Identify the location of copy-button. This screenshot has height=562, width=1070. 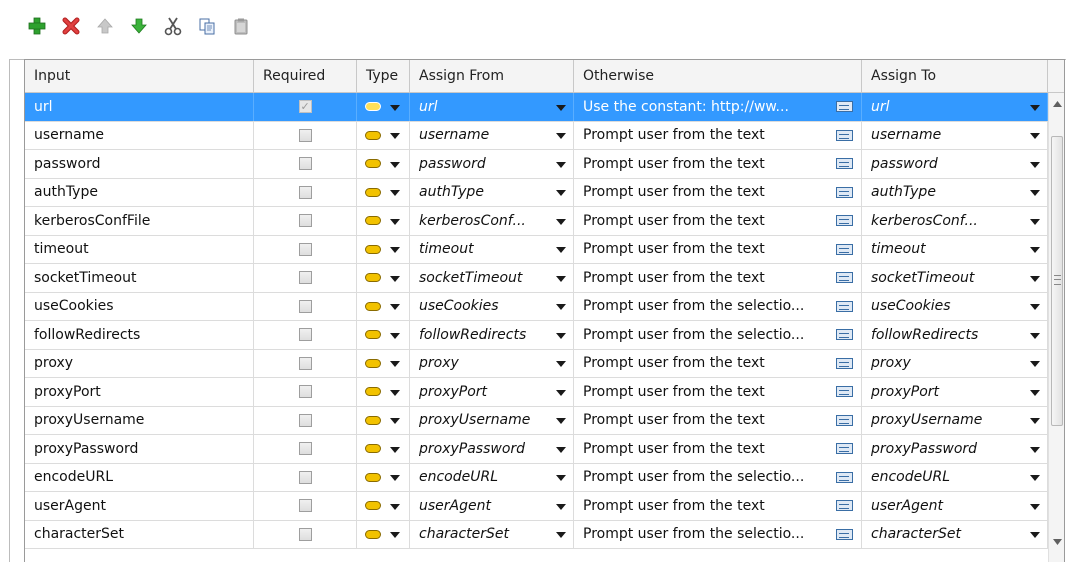
(207, 26).